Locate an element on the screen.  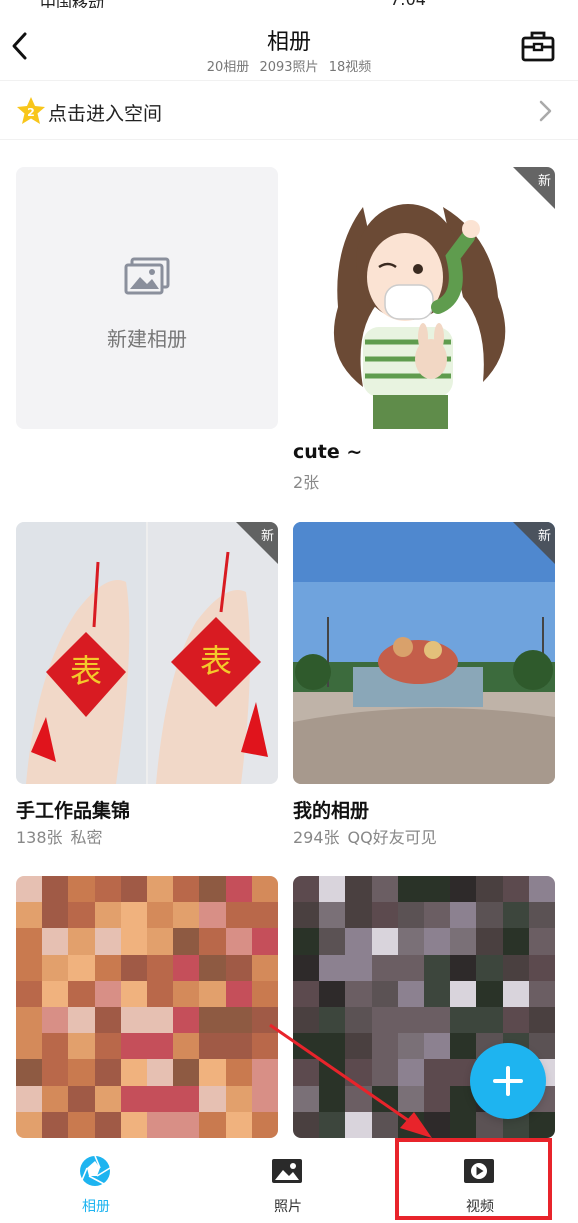
album-cover: 表 表 新 is located at coordinates (147, 653).